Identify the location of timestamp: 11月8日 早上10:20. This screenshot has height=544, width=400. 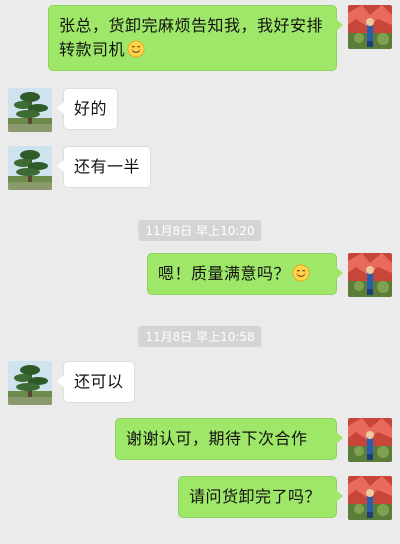
(200, 230).